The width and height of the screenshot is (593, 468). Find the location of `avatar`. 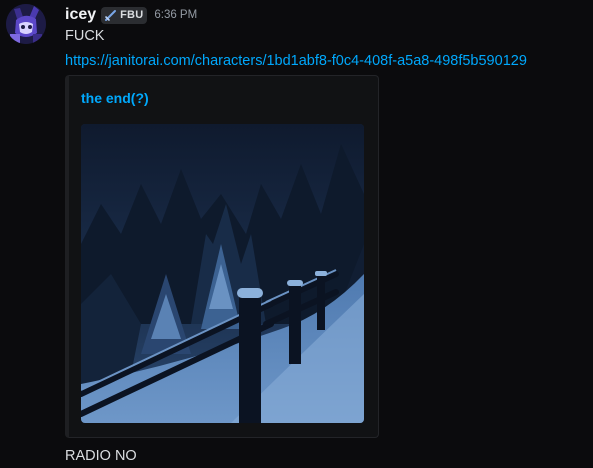

avatar is located at coordinates (26, 24).